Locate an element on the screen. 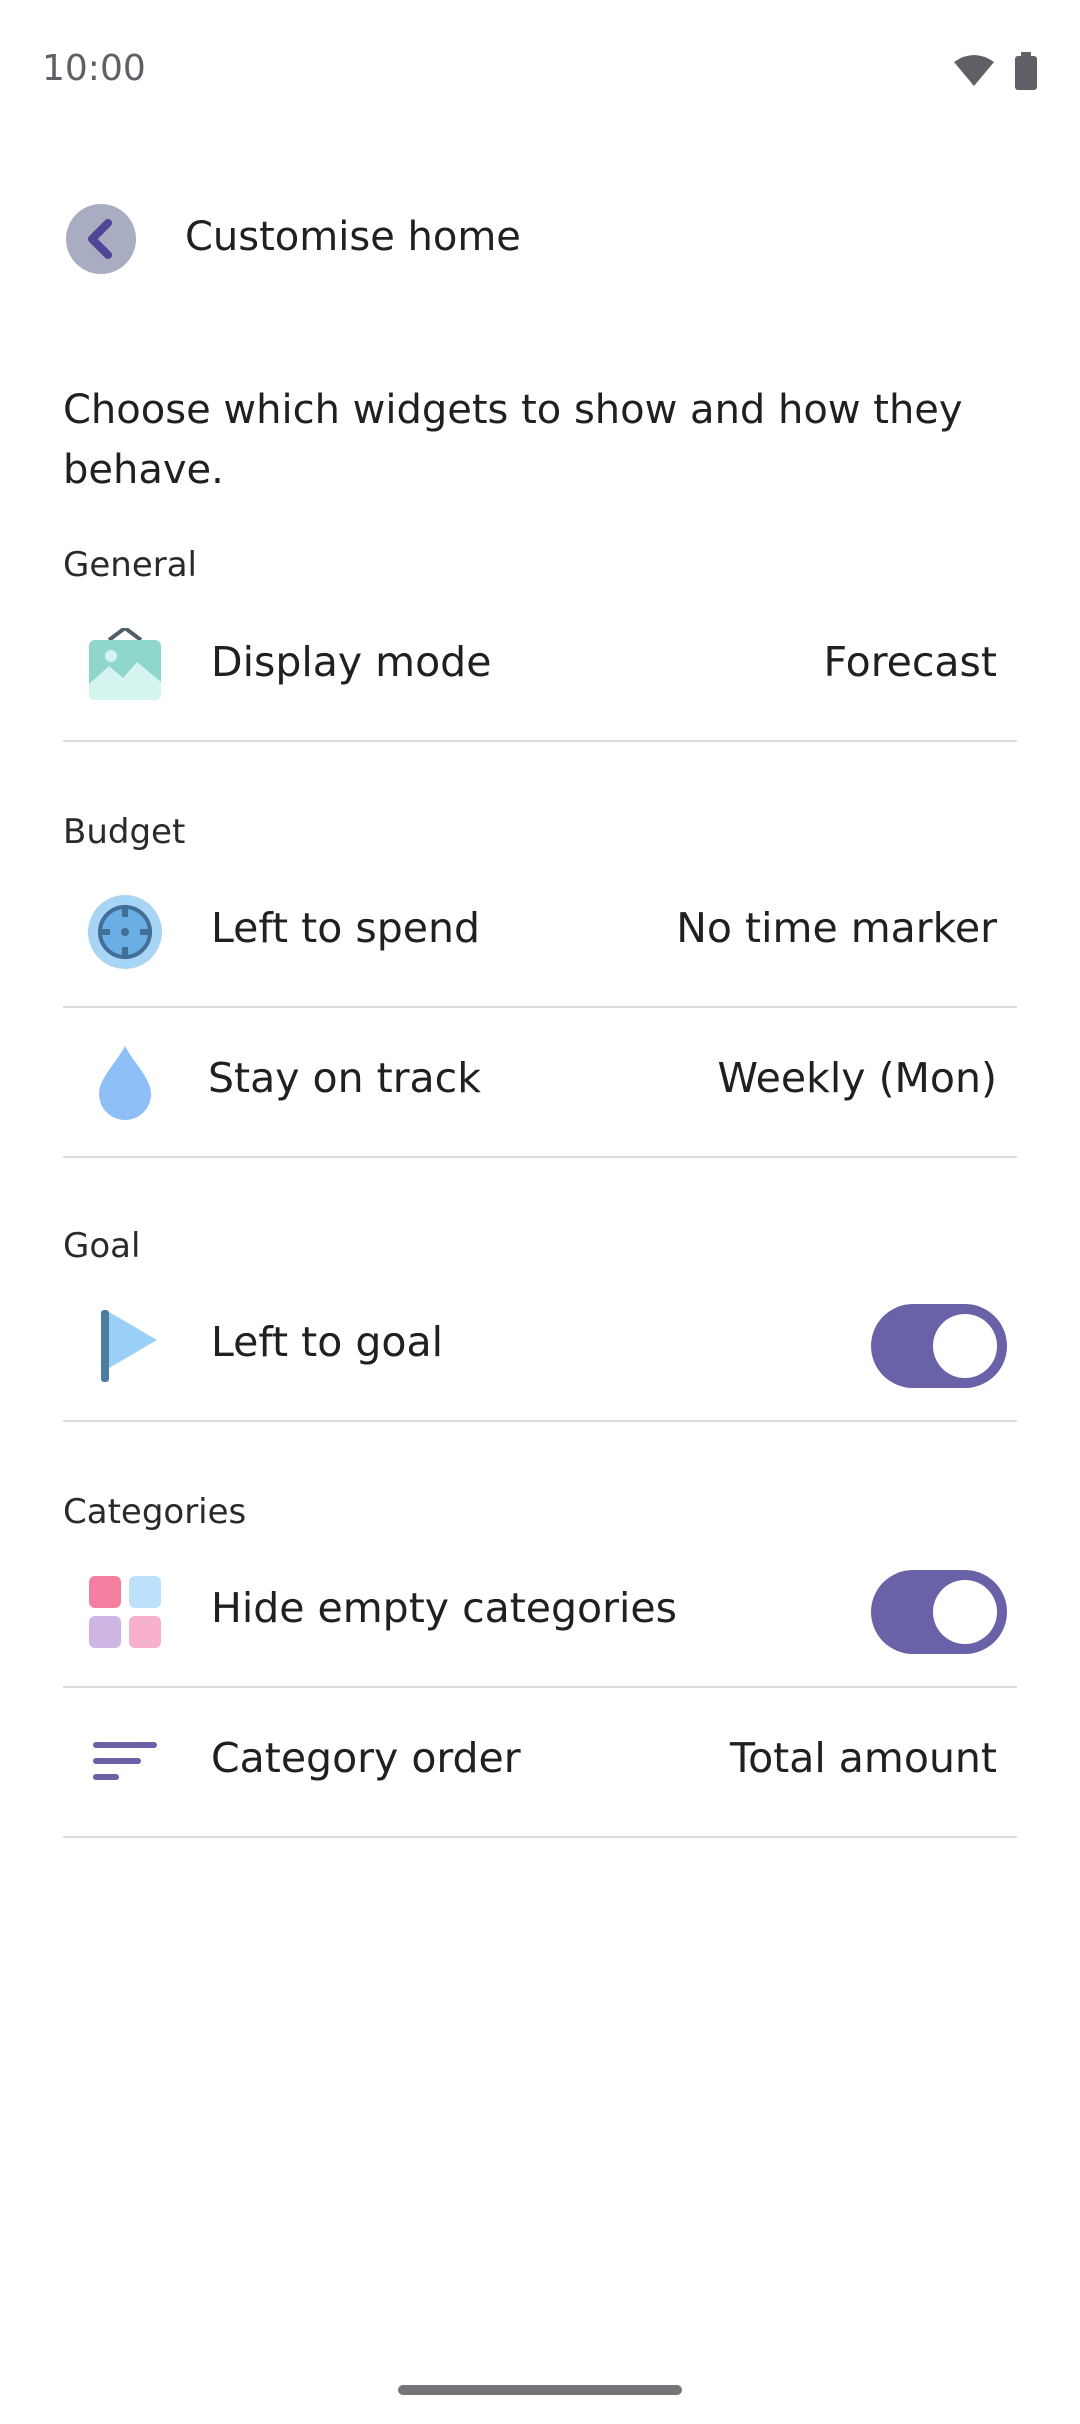 Image resolution: width=1080 pixels, height=2424 pixels. left-to-spend-row: Left to spend No time marker is located at coordinates (540, 933).